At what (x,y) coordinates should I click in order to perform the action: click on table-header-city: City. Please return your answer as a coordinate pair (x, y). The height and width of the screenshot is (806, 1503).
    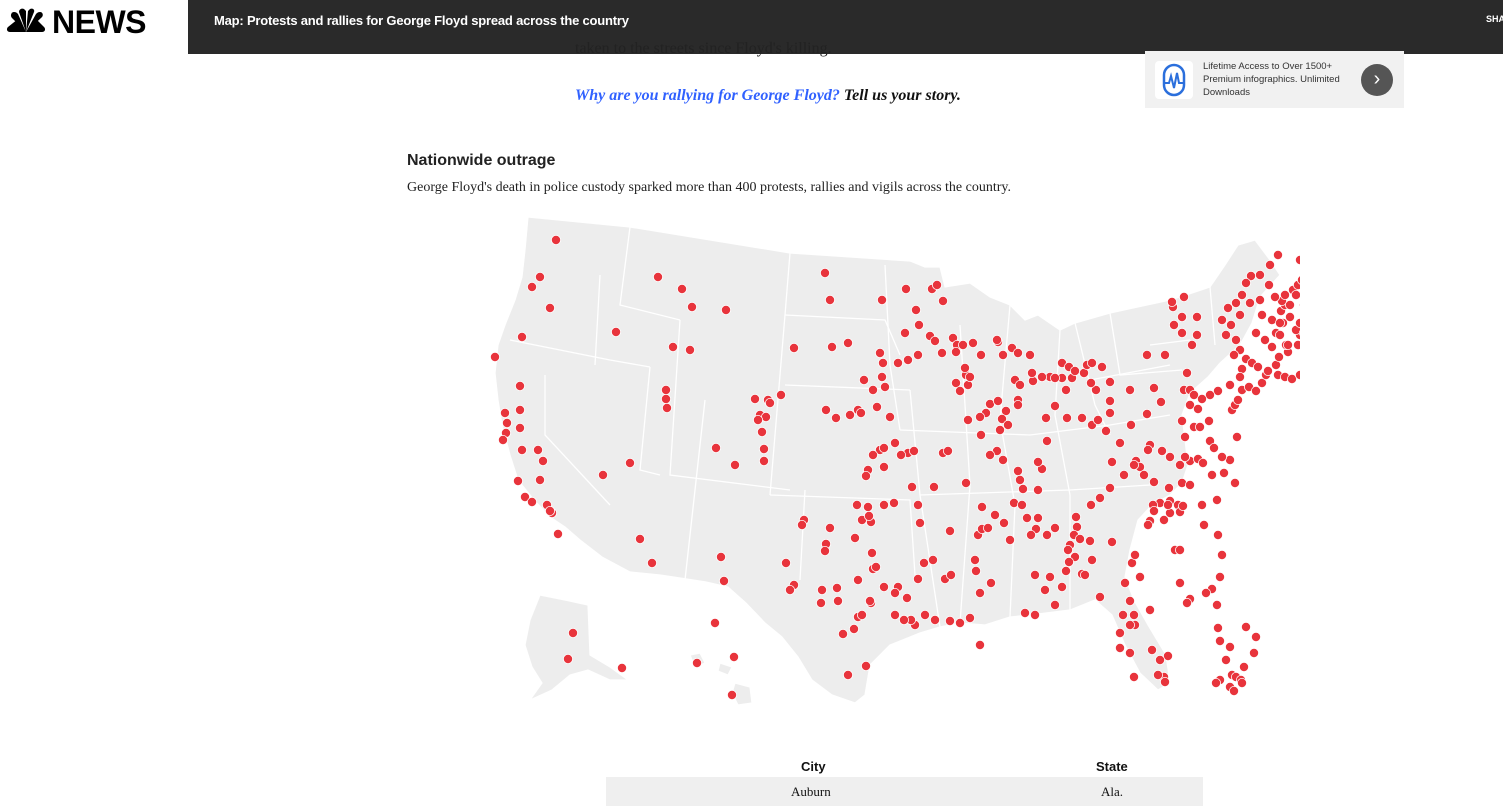
    Looking at the image, I should click on (813, 766).